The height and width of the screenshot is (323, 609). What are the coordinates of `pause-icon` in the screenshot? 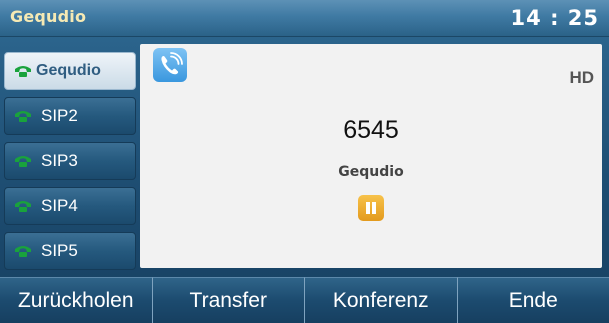 It's located at (371, 208).